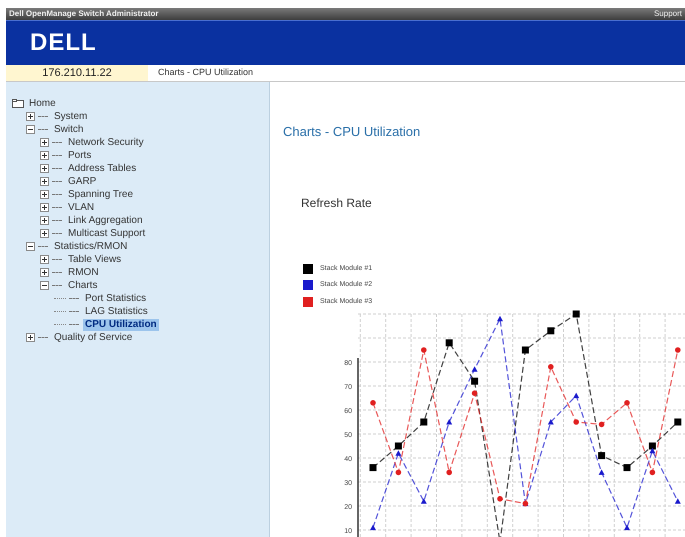 The width and height of the screenshot is (685, 537). I want to click on tree-item: Switch, so click(69, 130).